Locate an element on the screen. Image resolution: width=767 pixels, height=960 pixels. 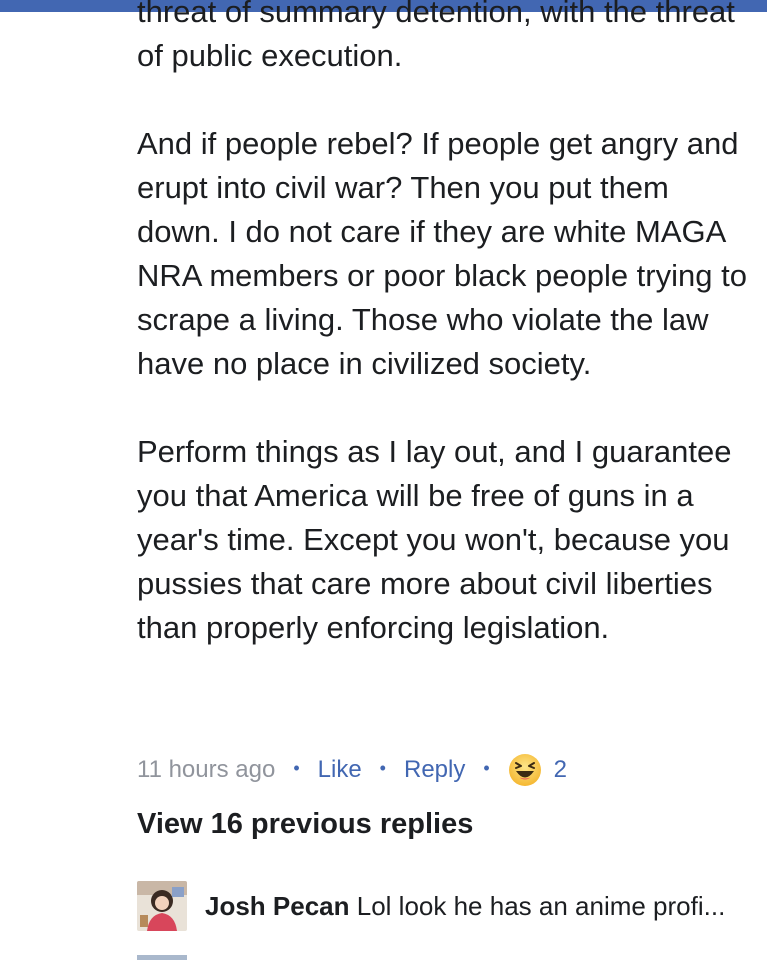
reply-button: Reply is located at coordinates (434, 770).